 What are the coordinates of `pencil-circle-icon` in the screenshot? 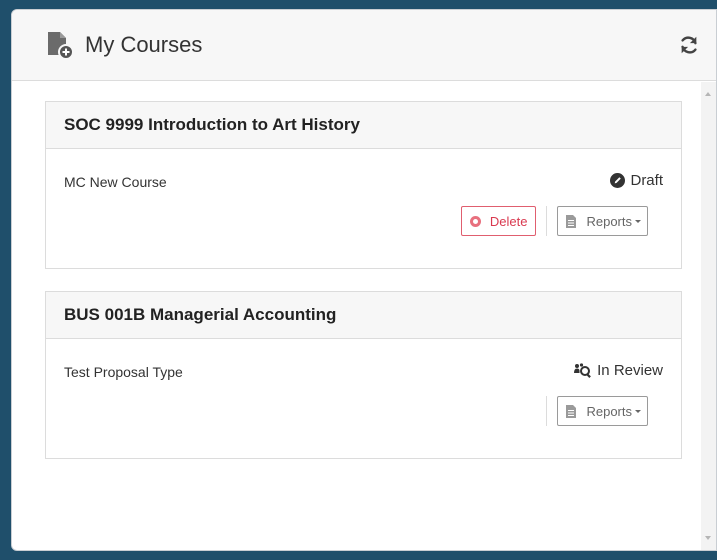 It's located at (618, 180).